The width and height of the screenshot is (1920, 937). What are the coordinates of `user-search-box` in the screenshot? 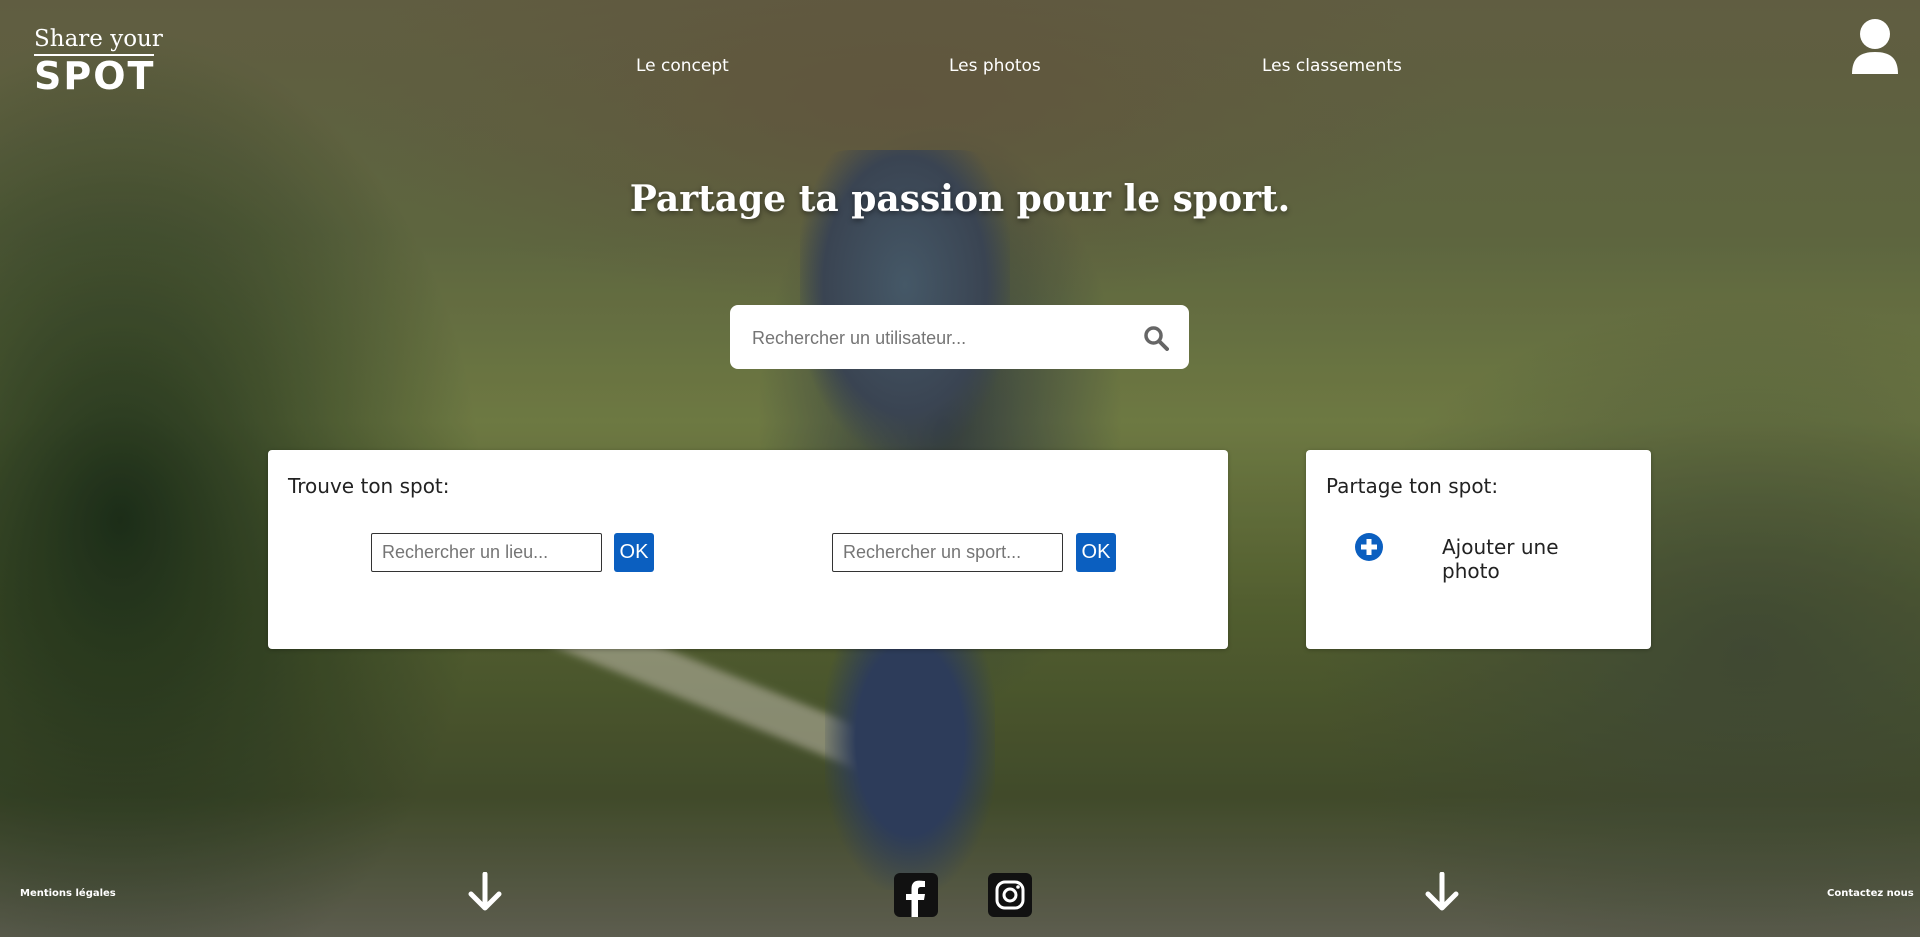 It's located at (959, 337).